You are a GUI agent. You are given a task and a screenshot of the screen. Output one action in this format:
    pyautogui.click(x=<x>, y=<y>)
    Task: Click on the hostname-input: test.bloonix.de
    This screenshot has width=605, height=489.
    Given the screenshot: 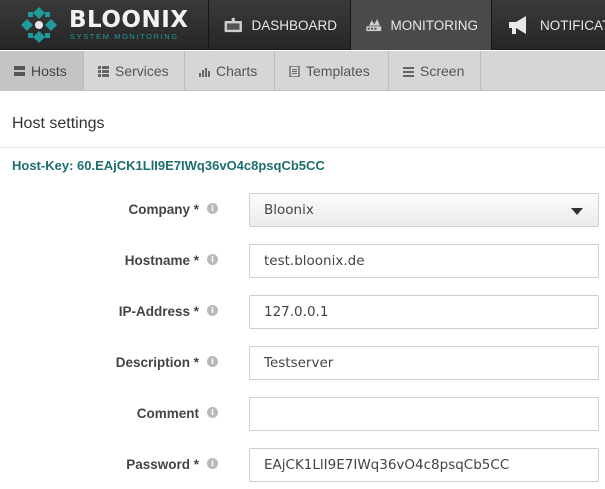 What is the action you would take?
    pyautogui.click(x=424, y=261)
    